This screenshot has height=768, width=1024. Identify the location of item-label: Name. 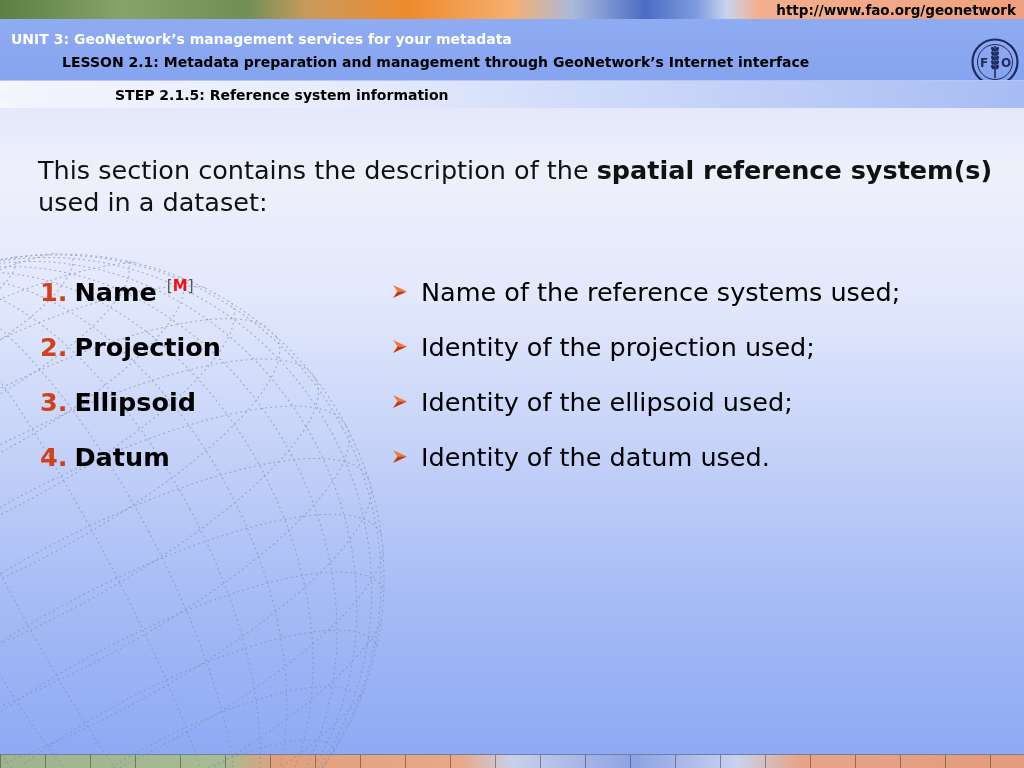
(115, 291).